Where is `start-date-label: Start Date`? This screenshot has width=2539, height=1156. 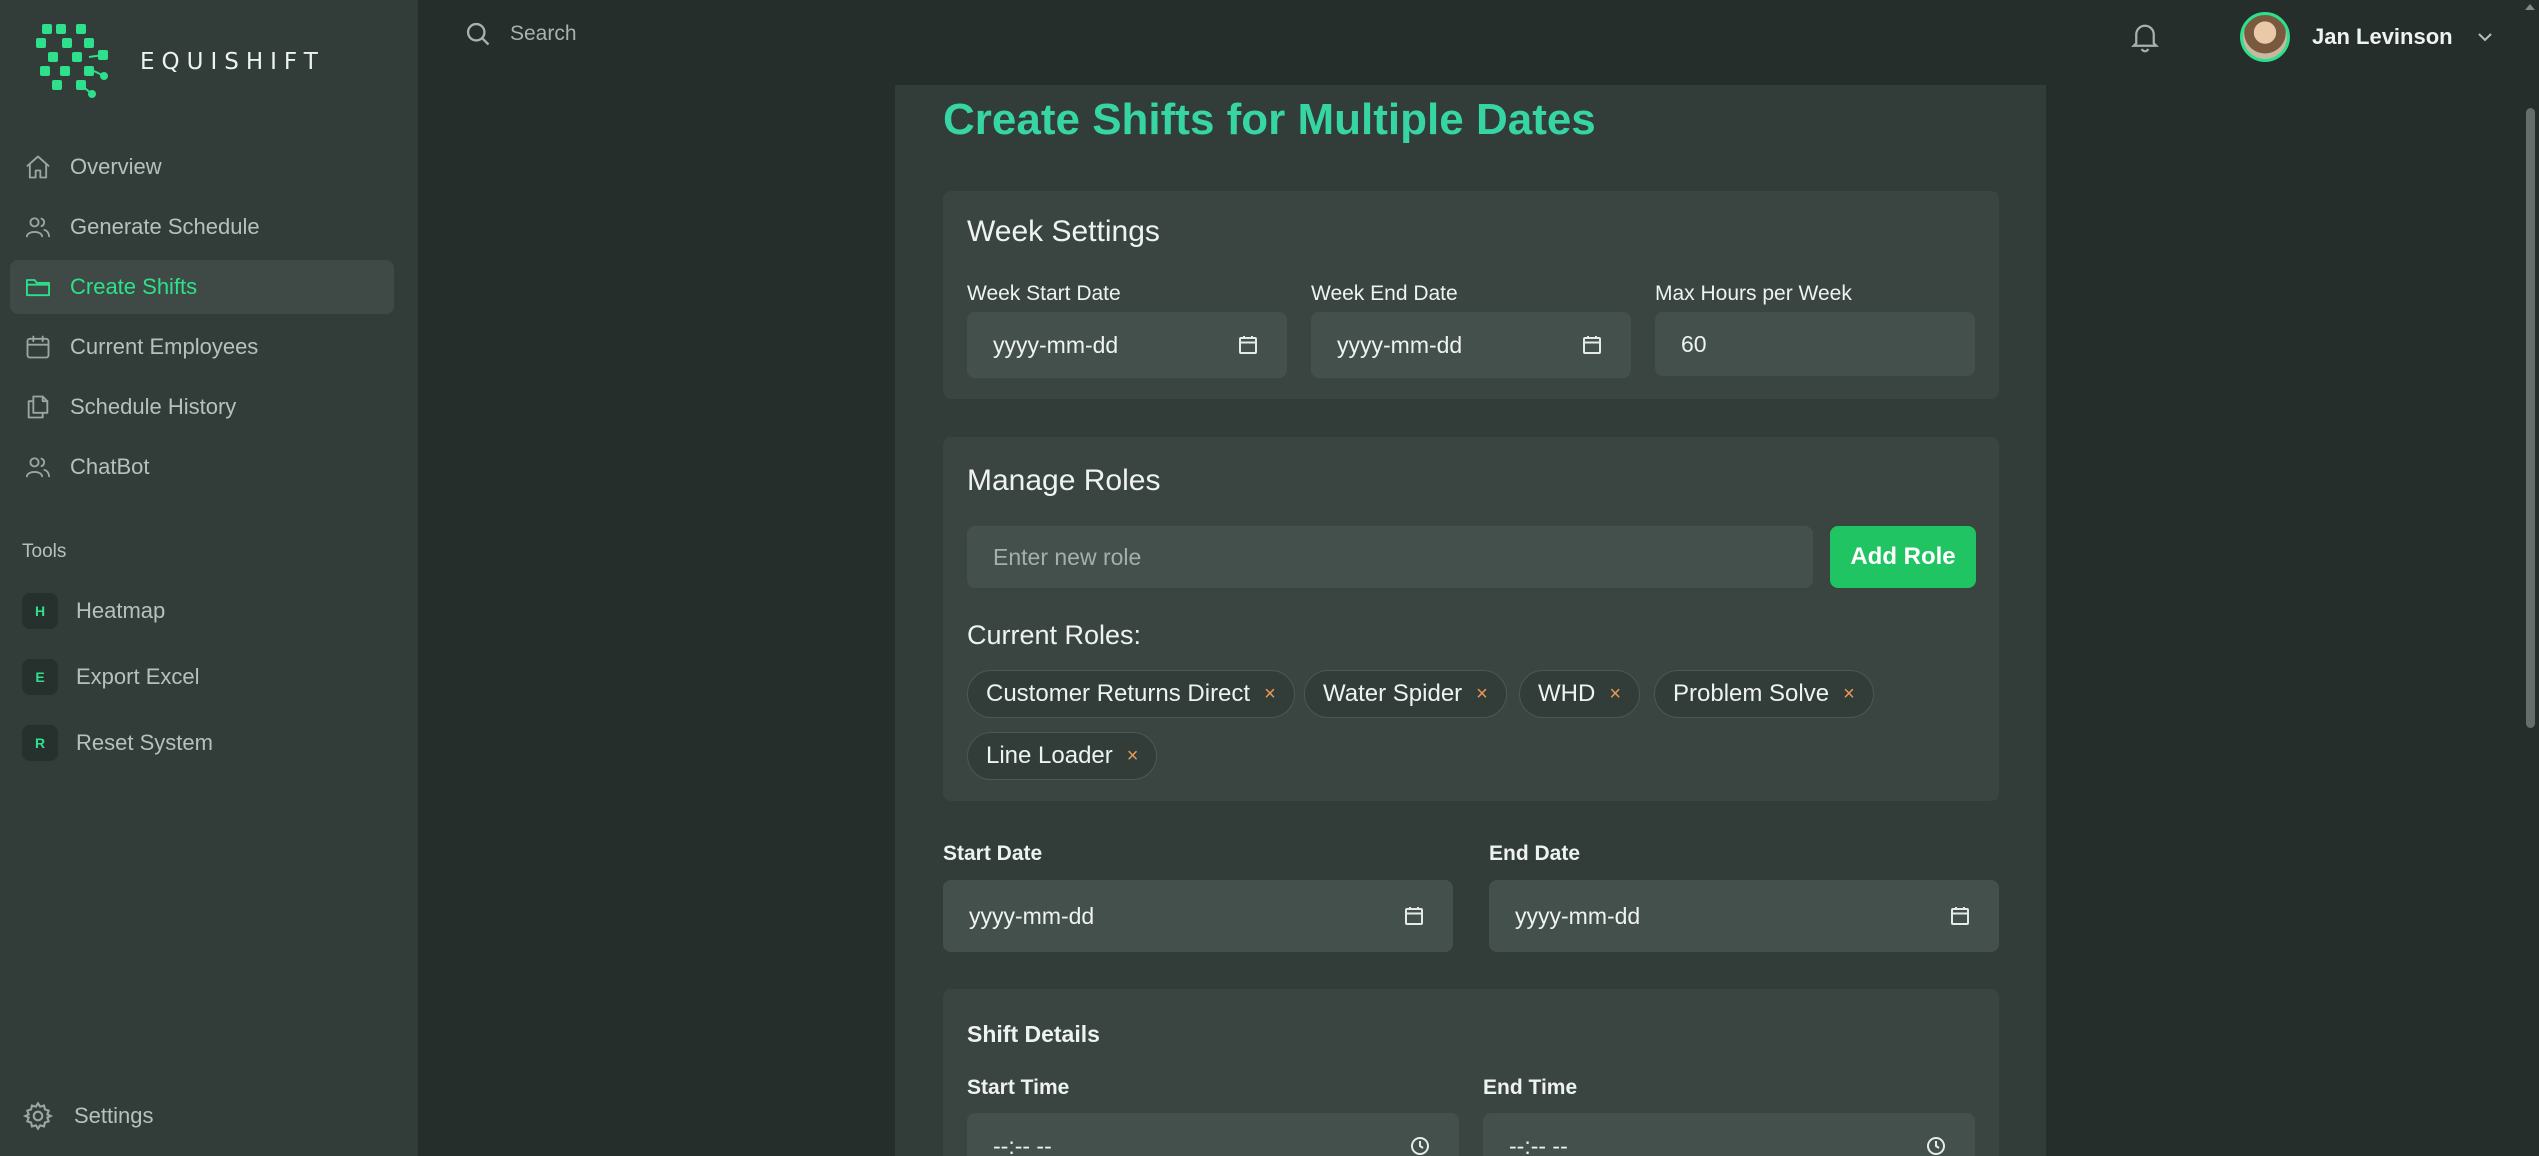 start-date-label: Start Date is located at coordinates (993, 853).